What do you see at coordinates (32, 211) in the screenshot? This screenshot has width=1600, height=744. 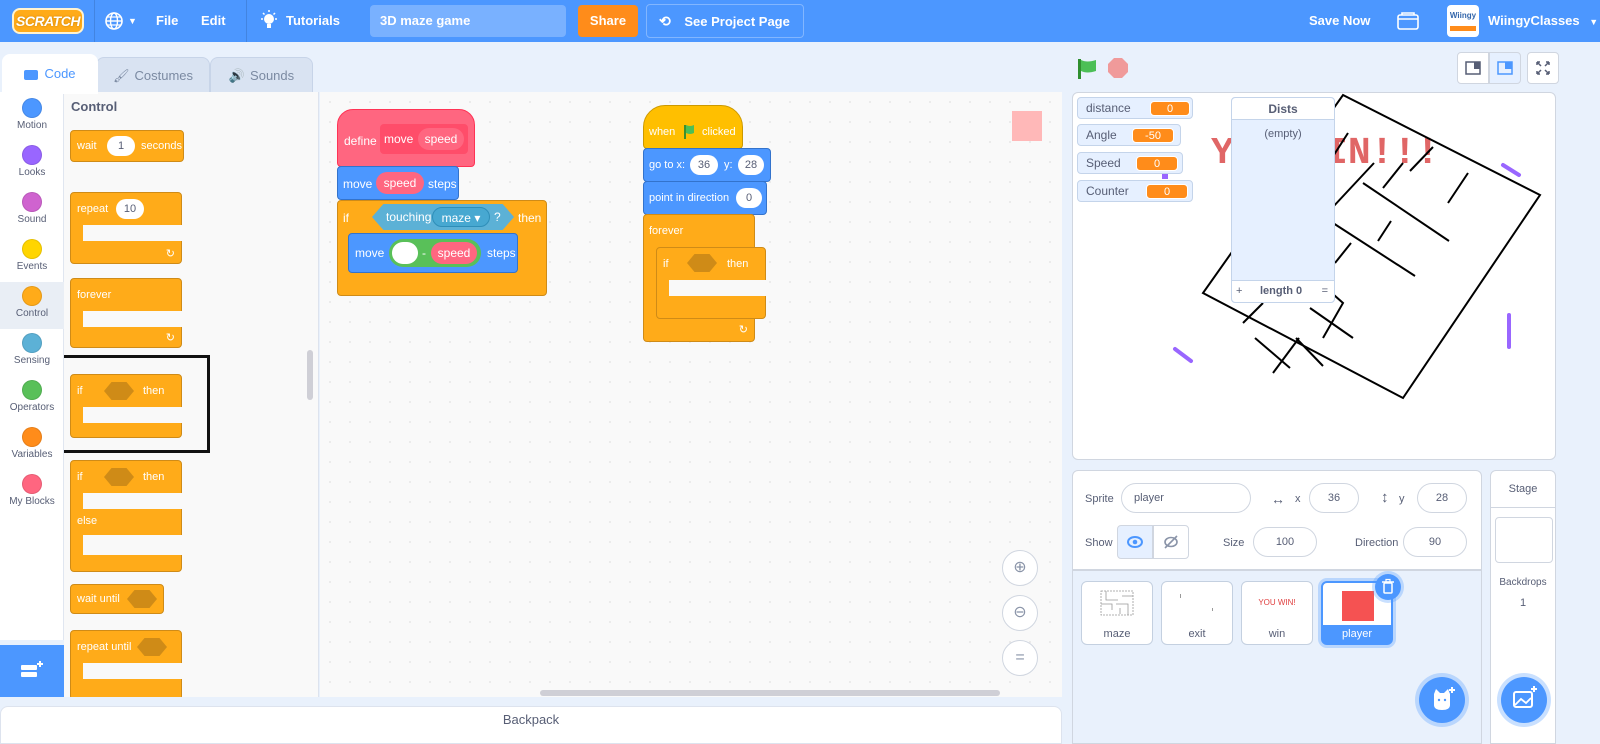 I see `category-sound: Sound` at bounding box center [32, 211].